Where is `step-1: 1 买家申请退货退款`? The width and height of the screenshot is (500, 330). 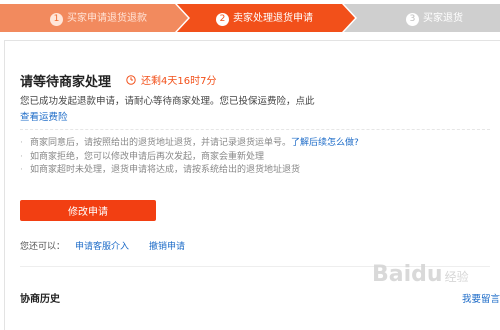 step-1: 1 买家申请退货退款 is located at coordinates (98, 19).